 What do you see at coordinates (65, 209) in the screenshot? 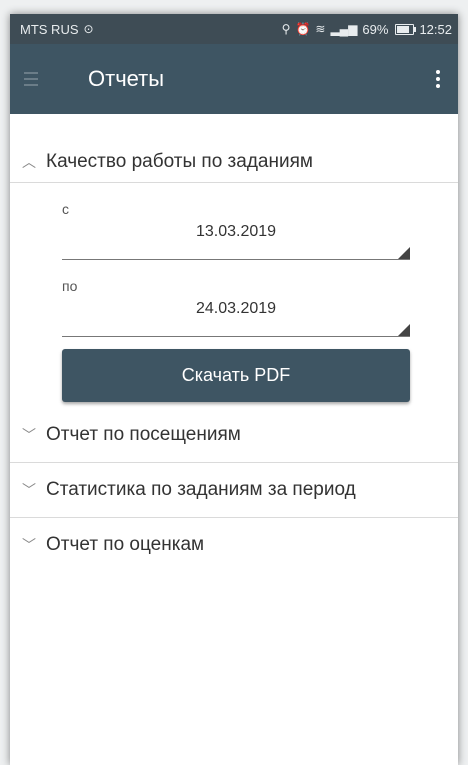
I see `from-label: с` at bounding box center [65, 209].